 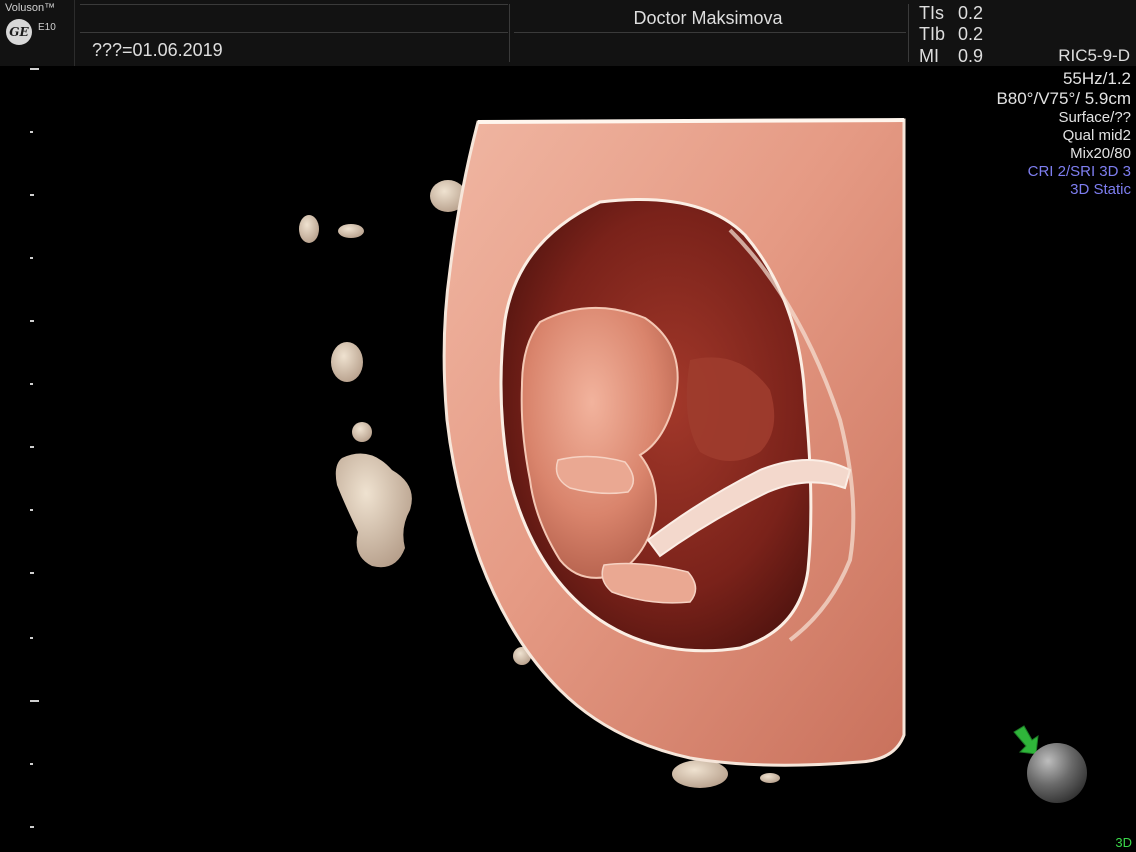 I want to click on orientation-indicator, so click(x=1051, y=767).